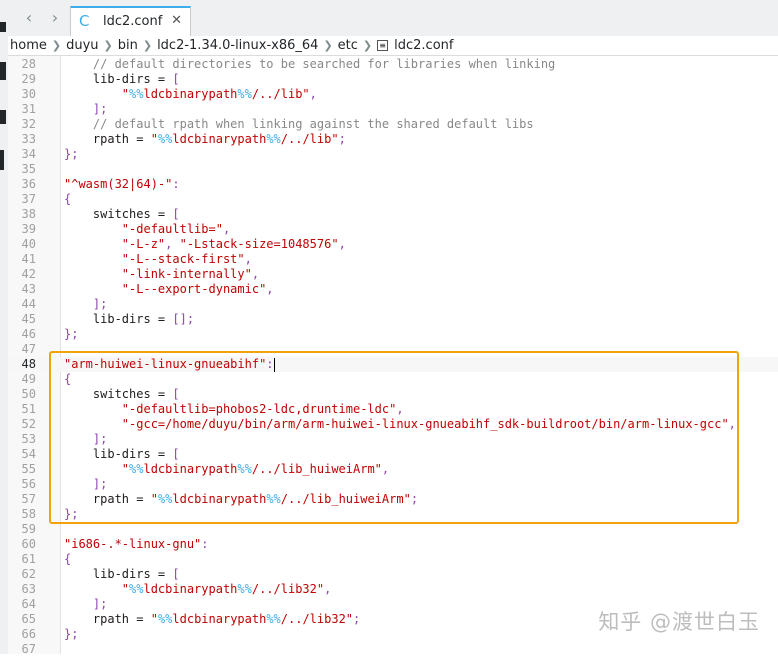  What do you see at coordinates (28, 529) in the screenshot?
I see `line-number: 59` at bounding box center [28, 529].